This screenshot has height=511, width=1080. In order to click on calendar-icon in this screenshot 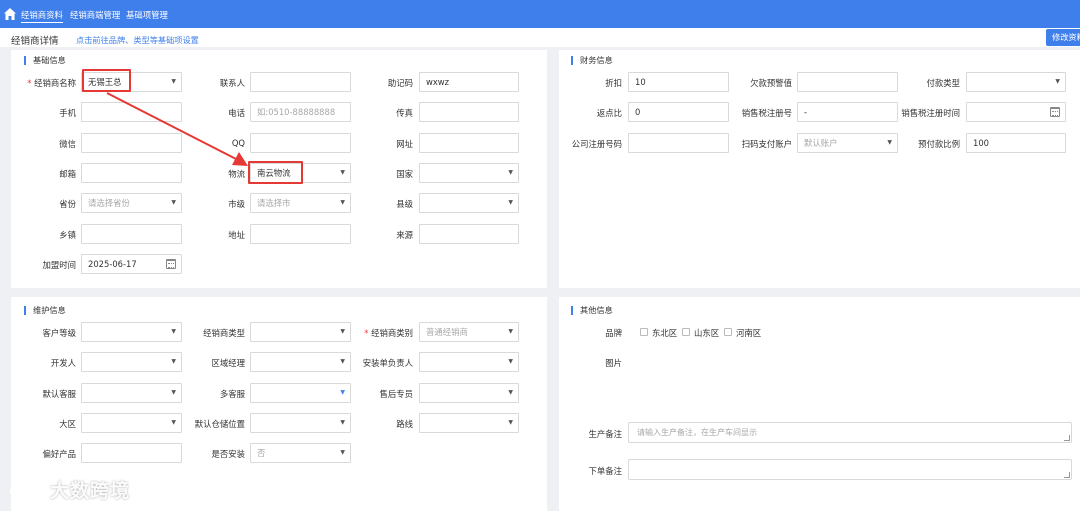, I will do `click(1055, 112)`.